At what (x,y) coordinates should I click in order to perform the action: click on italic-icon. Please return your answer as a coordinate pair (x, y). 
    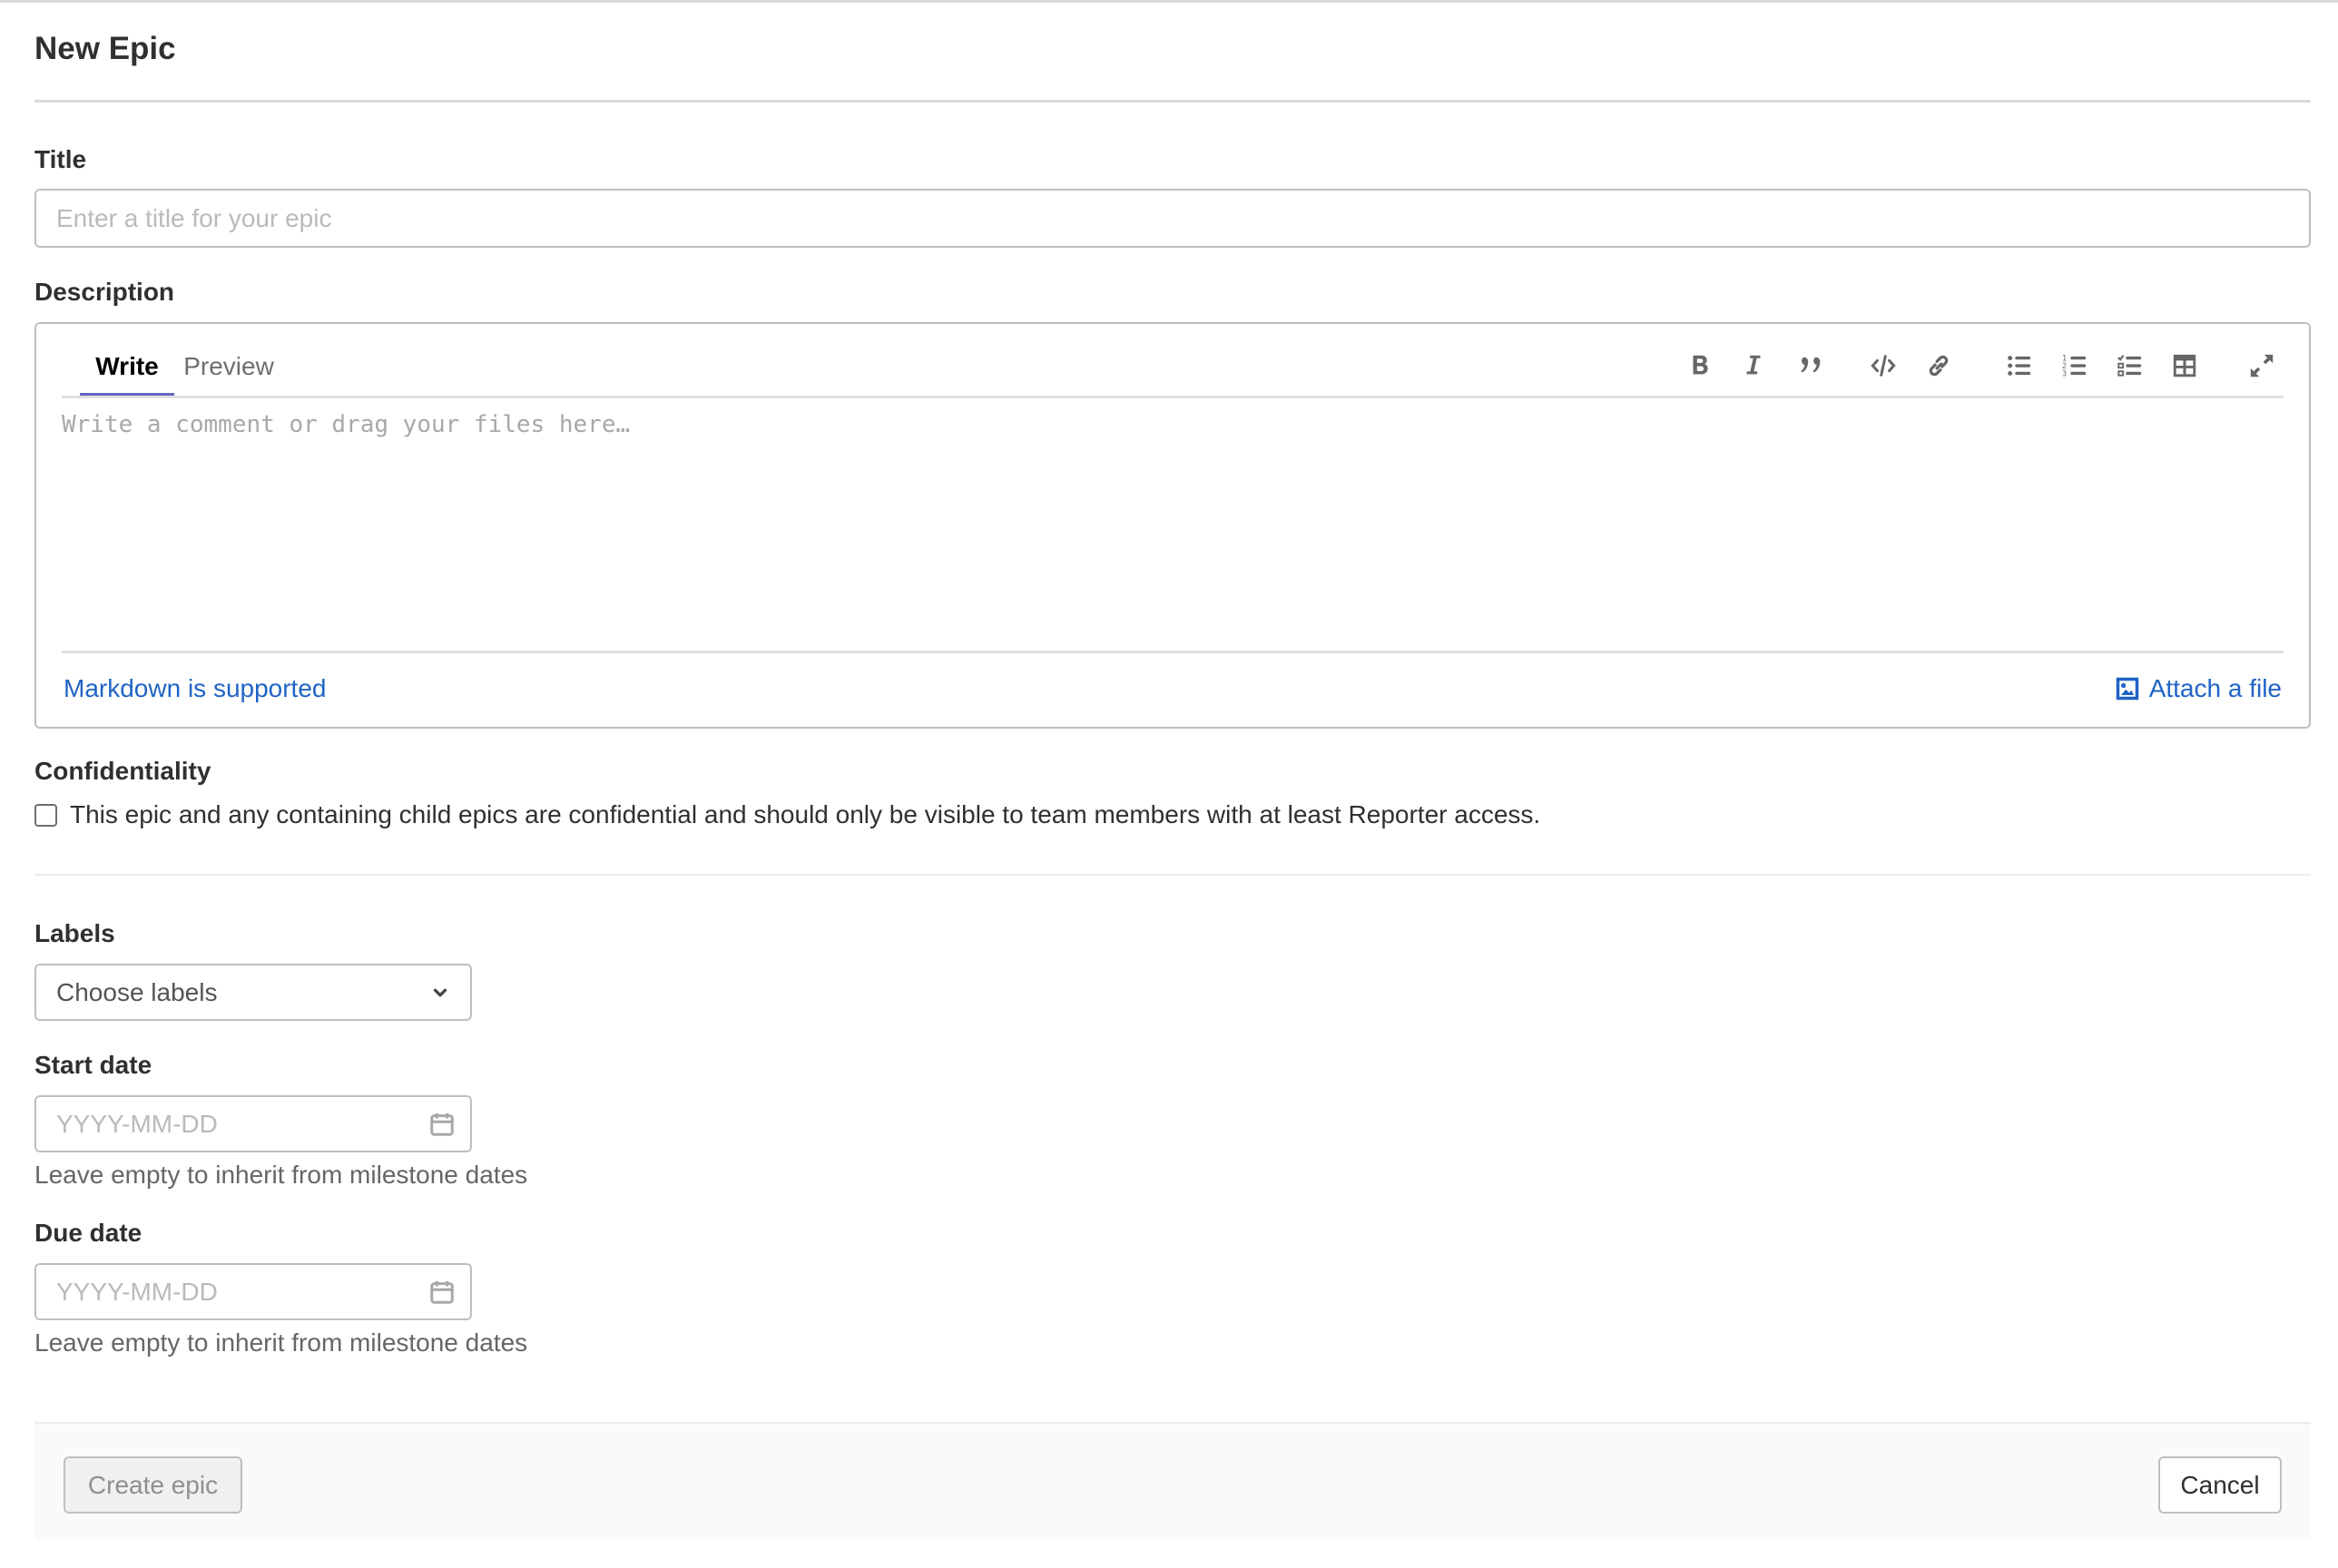
    Looking at the image, I should click on (1753, 365).